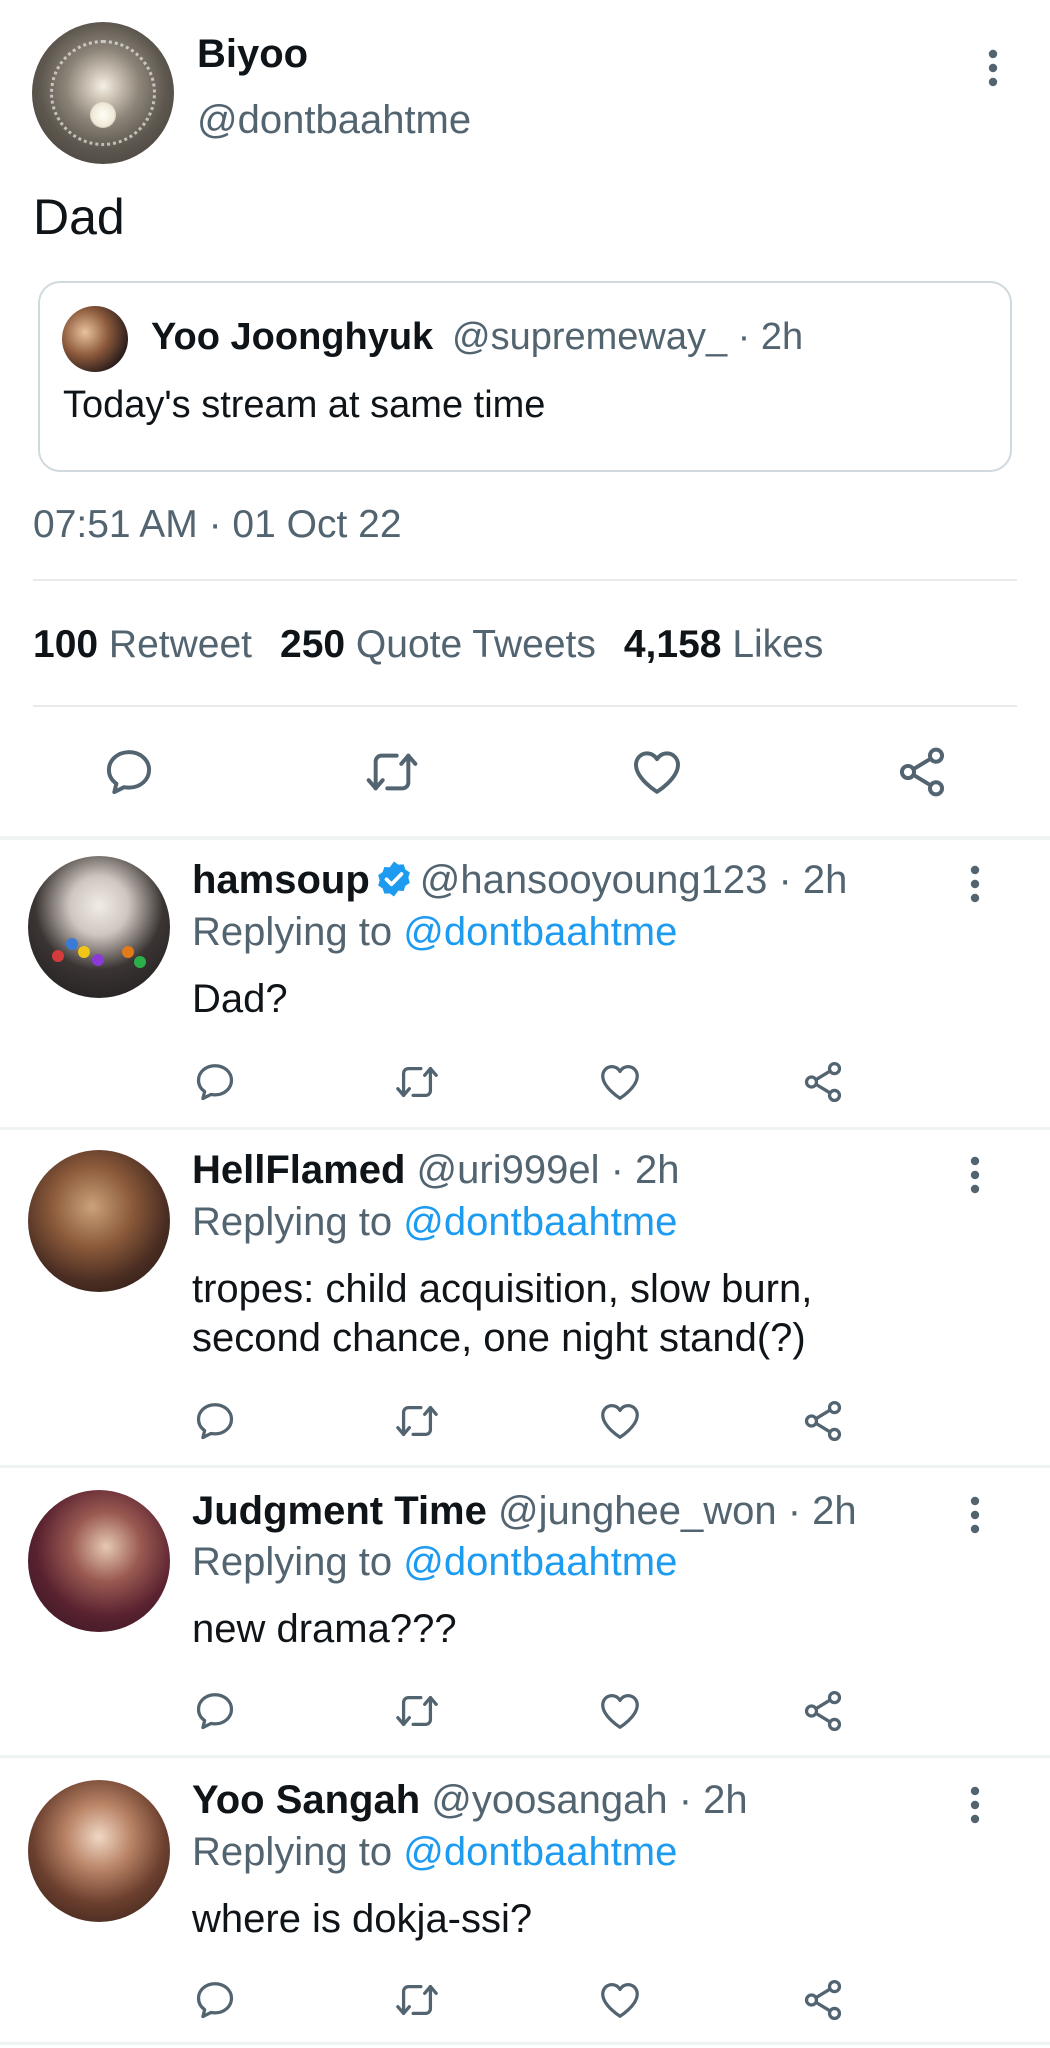 Image resolution: width=1050 pixels, height=2048 pixels. What do you see at coordinates (306, 1800) in the screenshot?
I see `reply-author-name: Yoo Sangah` at bounding box center [306, 1800].